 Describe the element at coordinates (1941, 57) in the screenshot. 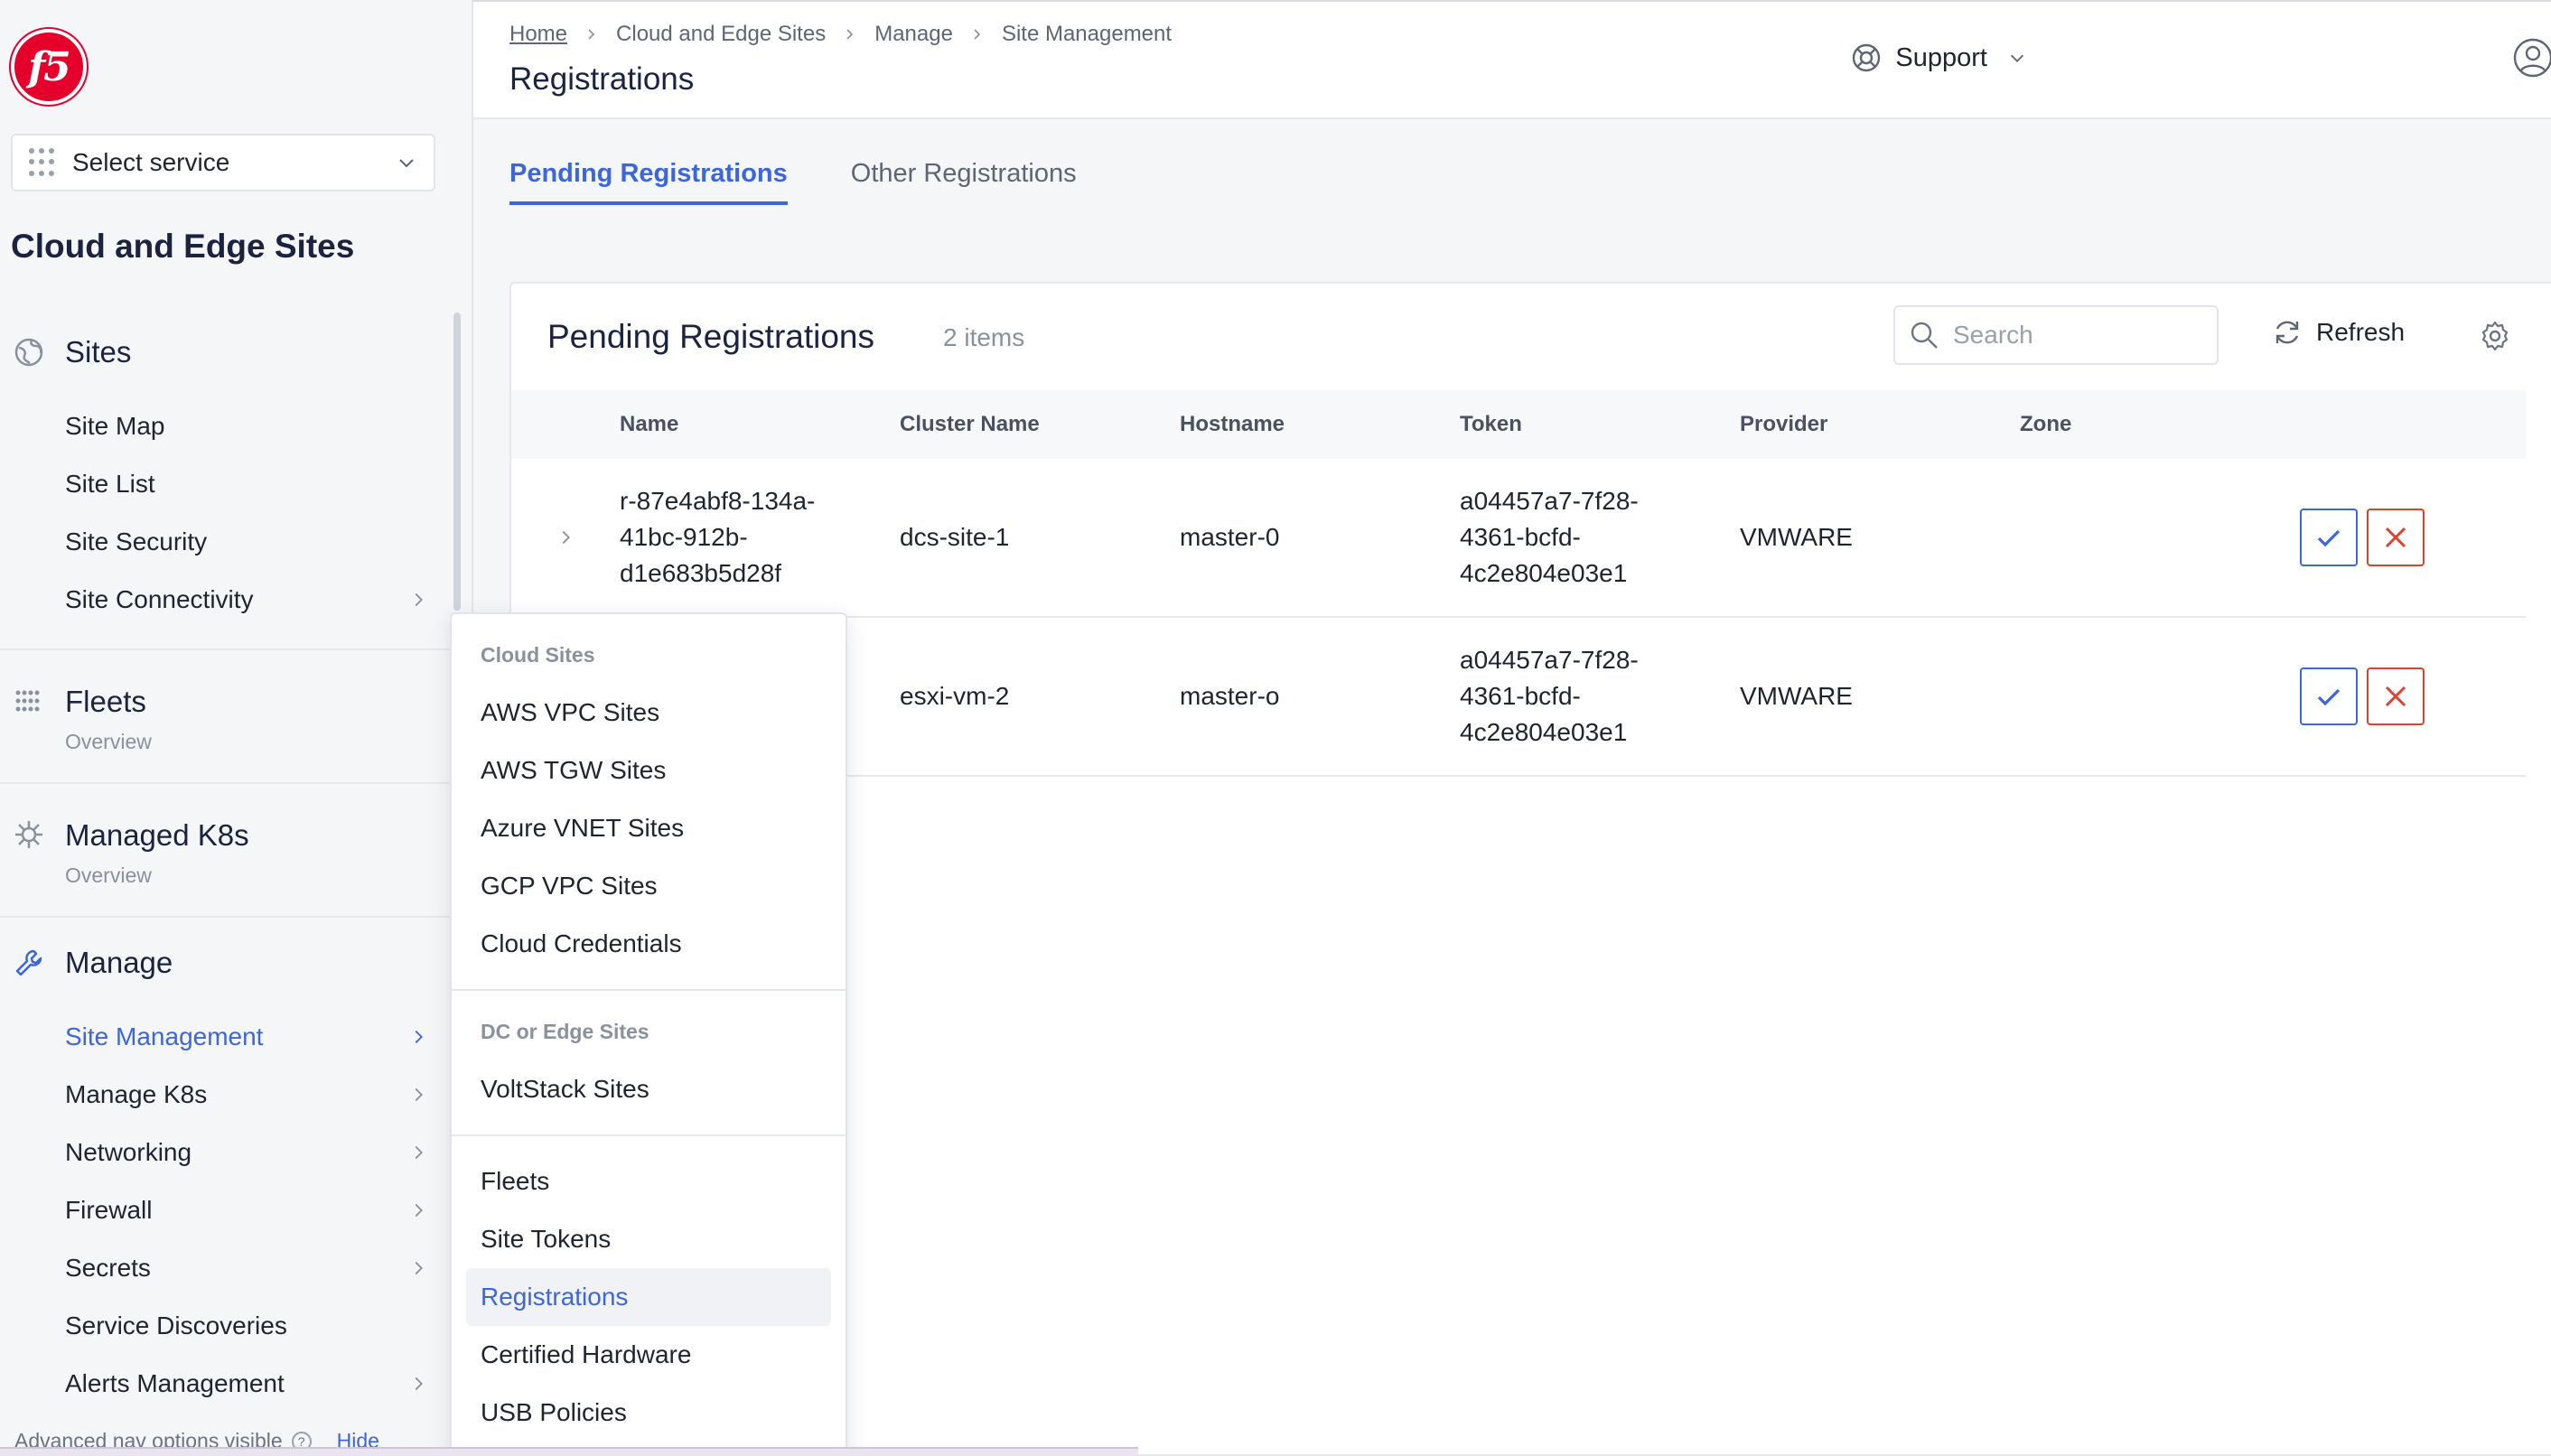

I see `support-label: Support` at that location.